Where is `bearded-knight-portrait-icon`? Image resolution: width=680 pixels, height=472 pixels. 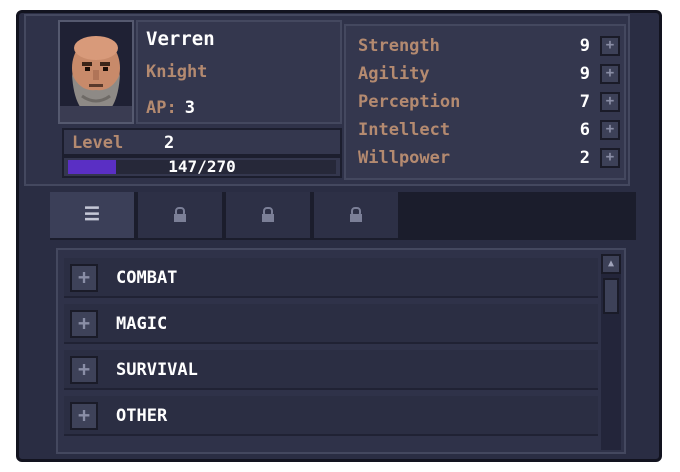 bearded-knight-portrait-icon is located at coordinates (96, 72).